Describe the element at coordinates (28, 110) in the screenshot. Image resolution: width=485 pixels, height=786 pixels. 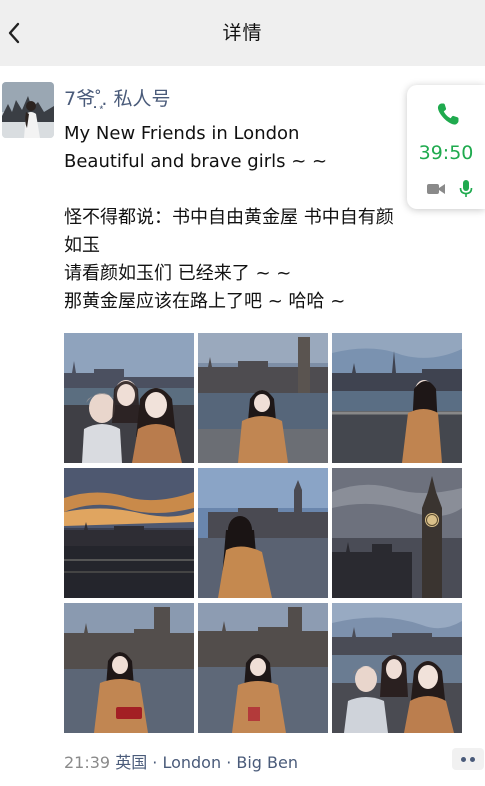
I see `avatar` at that location.